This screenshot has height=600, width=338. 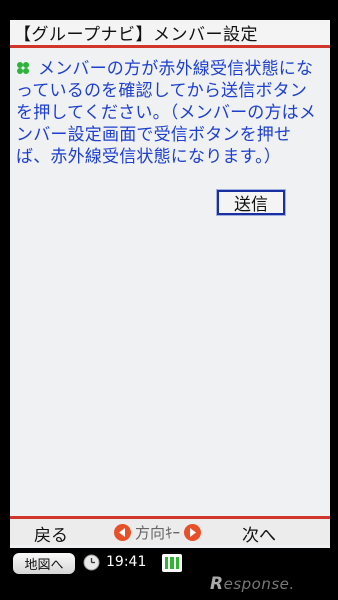 I want to click on status-bar: 地図へ 19:41, so click(x=170, y=563).